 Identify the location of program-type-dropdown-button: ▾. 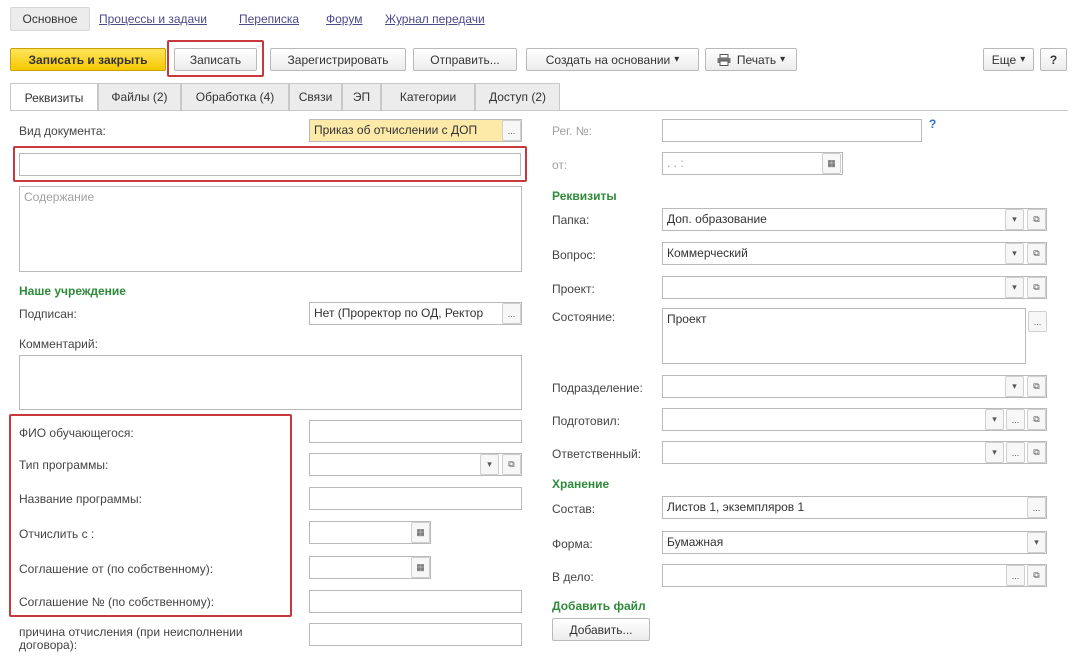
(489, 464).